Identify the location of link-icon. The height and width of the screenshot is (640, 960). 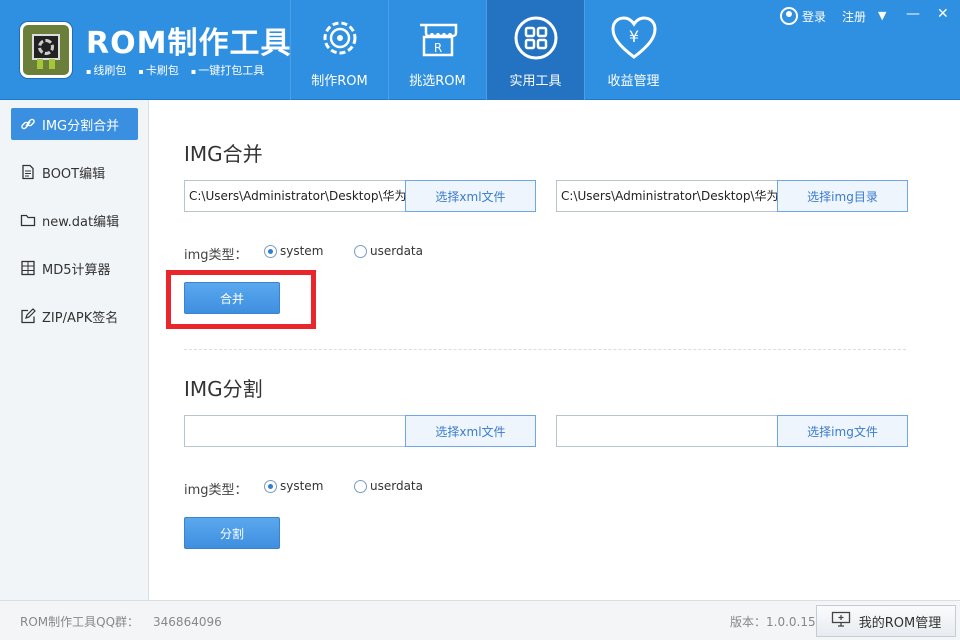
(28, 124).